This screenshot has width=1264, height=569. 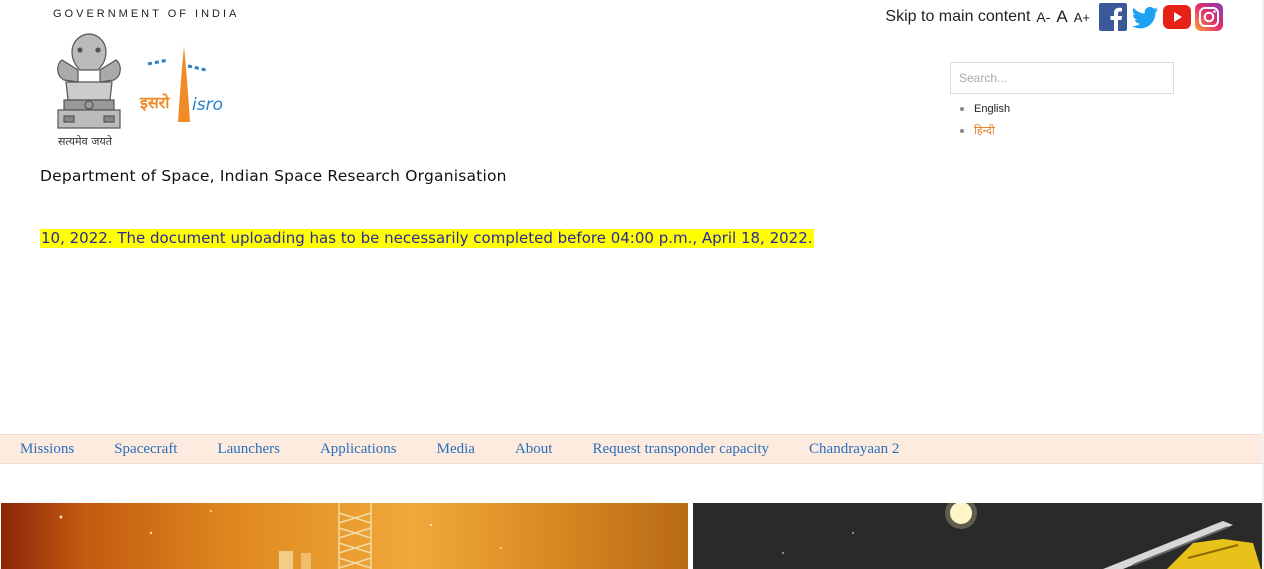 What do you see at coordinates (47, 449) in the screenshot?
I see `nav-item-missions: Missions` at bounding box center [47, 449].